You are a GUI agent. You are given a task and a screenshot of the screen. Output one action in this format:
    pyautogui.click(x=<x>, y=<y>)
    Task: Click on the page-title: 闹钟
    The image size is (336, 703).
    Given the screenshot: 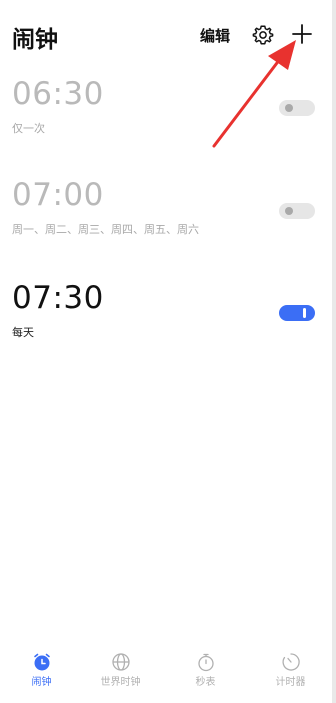 What is the action you would take?
    pyautogui.click(x=35, y=40)
    